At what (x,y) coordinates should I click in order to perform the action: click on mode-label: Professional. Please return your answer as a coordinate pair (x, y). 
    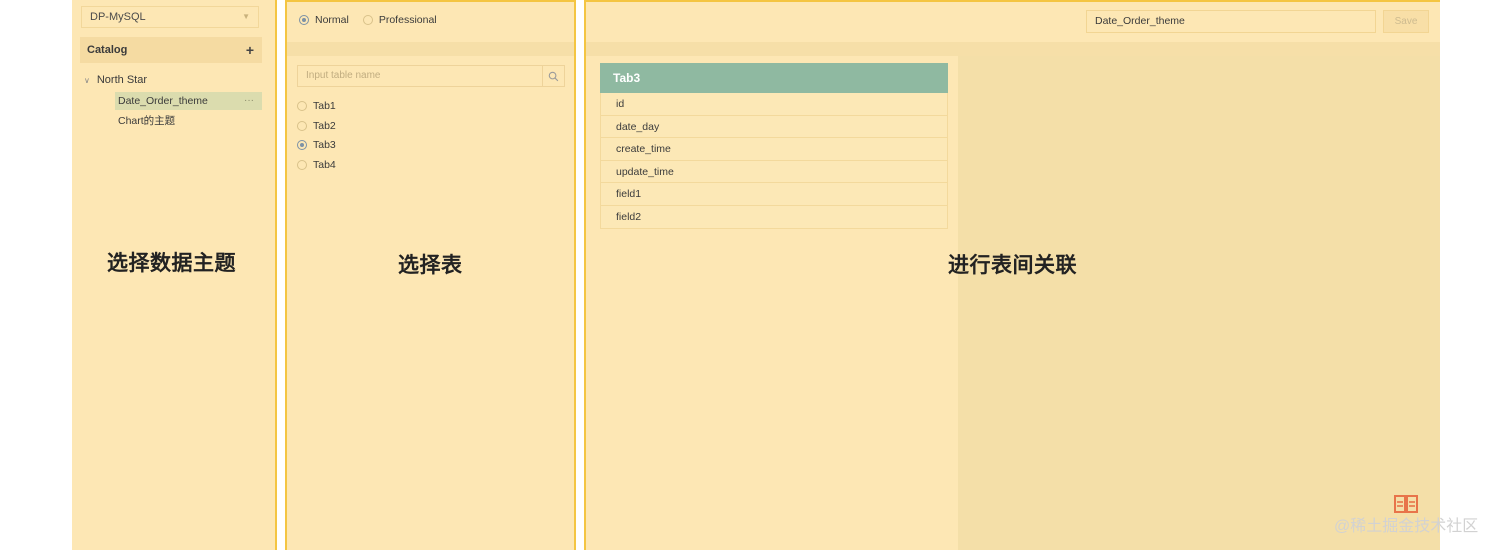
    Looking at the image, I should click on (407, 20).